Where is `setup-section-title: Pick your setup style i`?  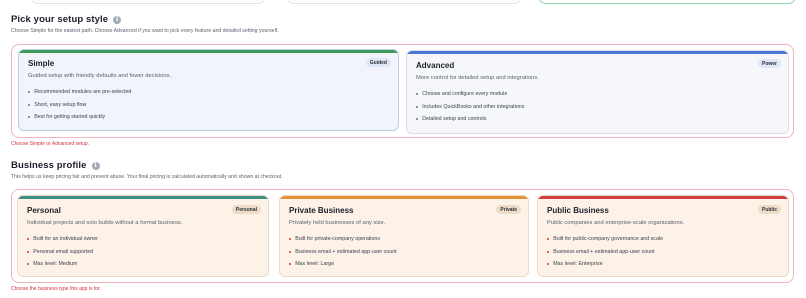 setup-section-title: Pick your setup style i is located at coordinates (66, 19).